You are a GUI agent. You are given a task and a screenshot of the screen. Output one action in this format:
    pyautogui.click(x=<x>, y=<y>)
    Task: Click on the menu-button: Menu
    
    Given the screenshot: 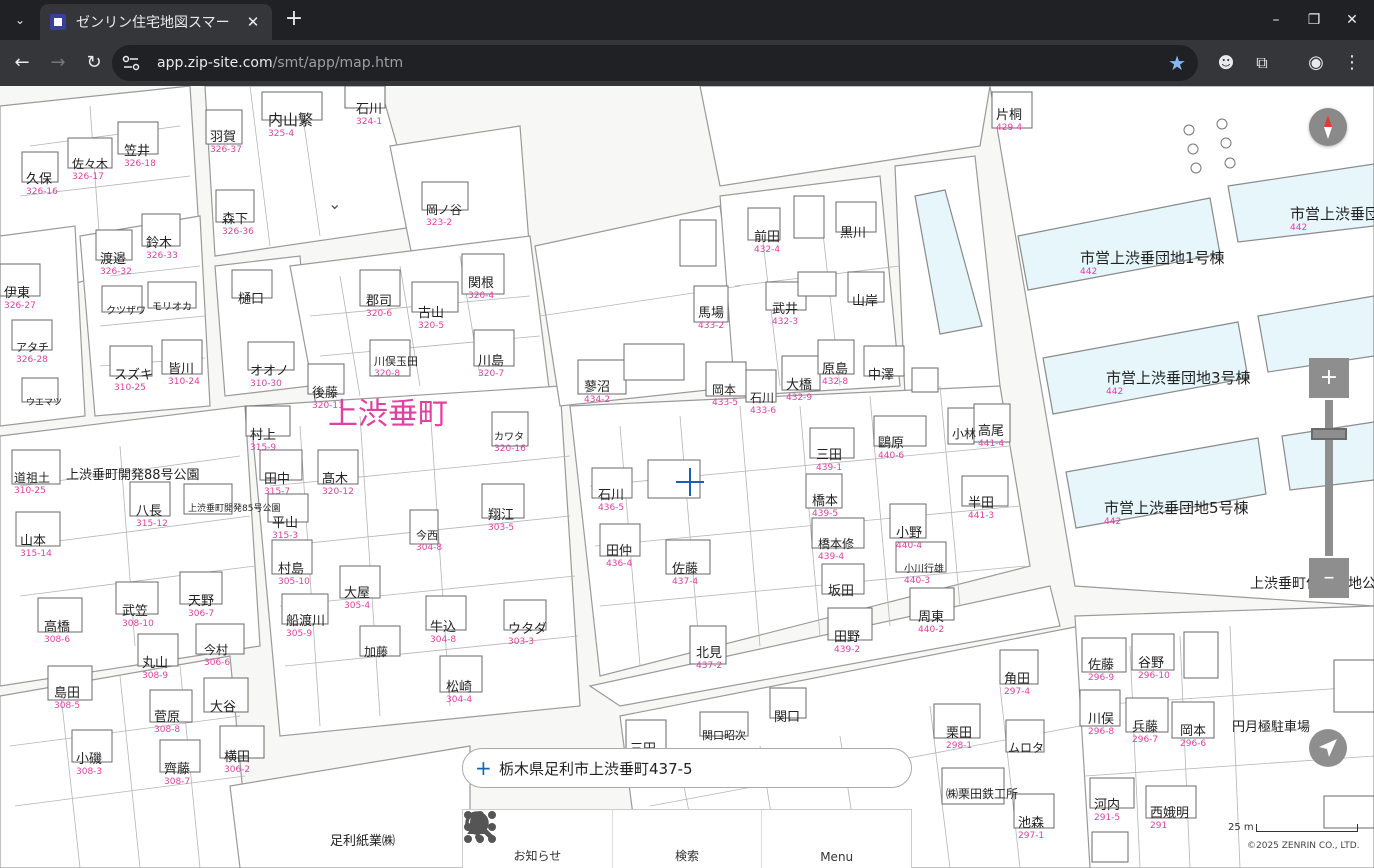 What is the action you would take?
    pyautogui.click(x=687, y=839)
    